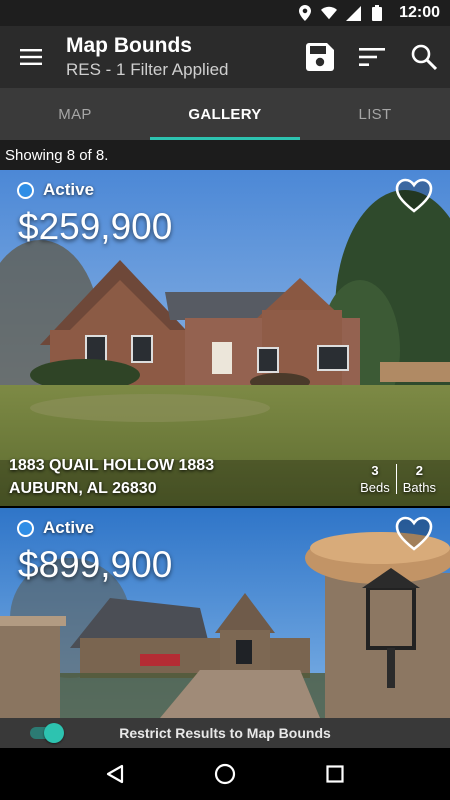 This screenshot has height=800, width=450. What do you see at coordinates (419, 487) in the screenshot?
I see `baths-label: Baths` at bounding box center [419, 487].